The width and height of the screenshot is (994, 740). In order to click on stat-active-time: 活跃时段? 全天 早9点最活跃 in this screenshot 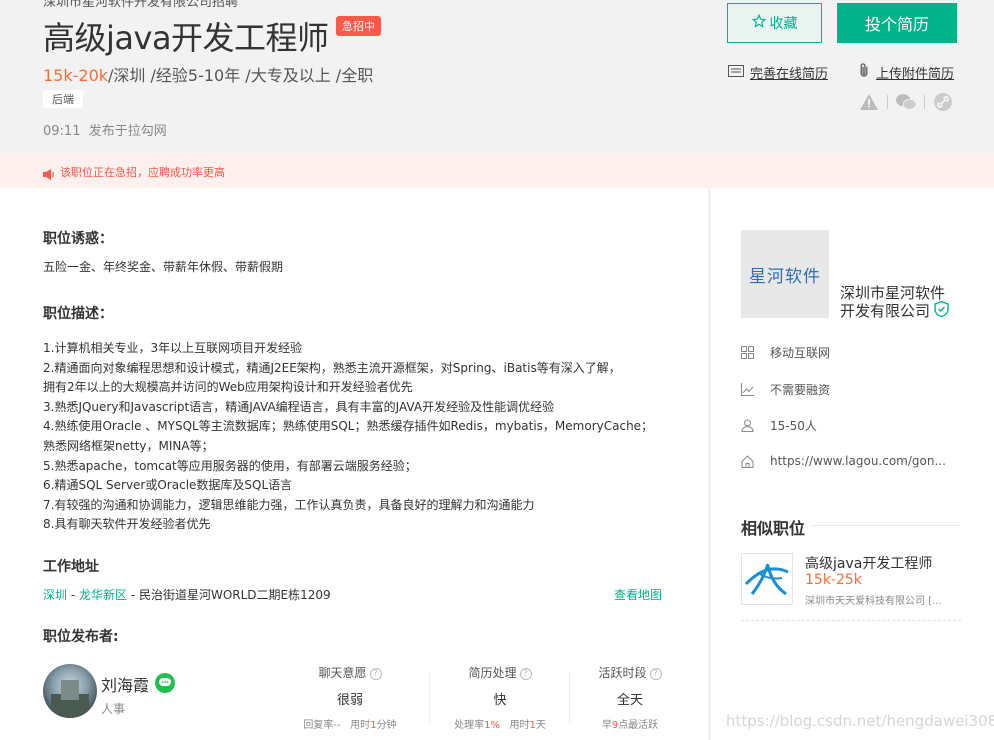, I will do `click(630, 697)`.